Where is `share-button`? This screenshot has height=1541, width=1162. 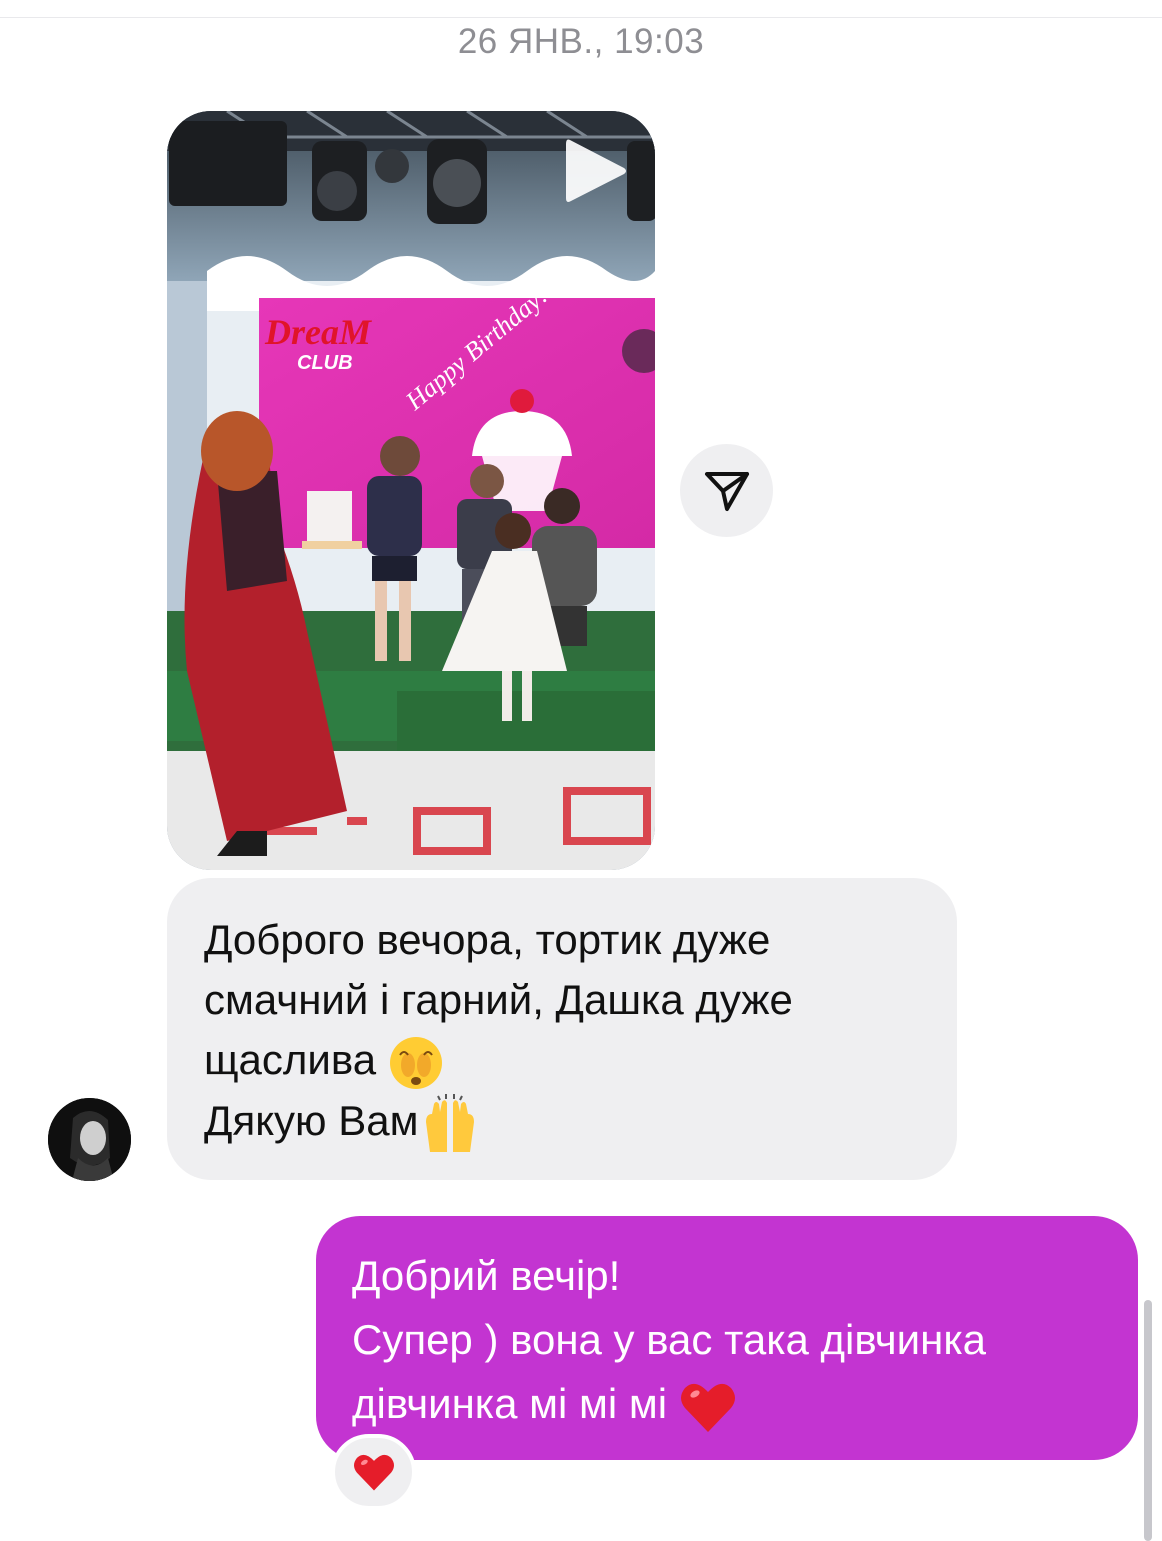 share-button is located at coordinates (726, 490).